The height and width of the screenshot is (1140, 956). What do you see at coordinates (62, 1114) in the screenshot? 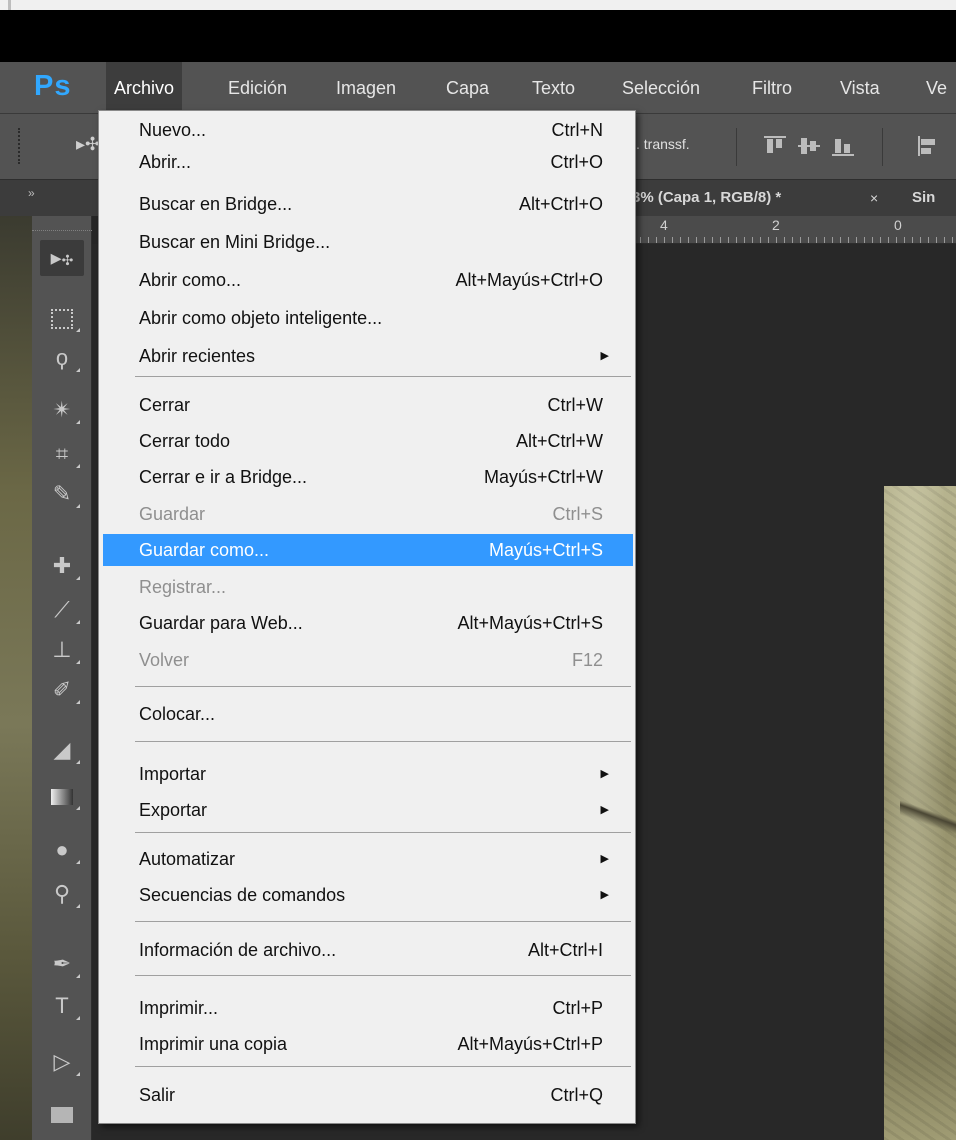
I see `rectangle-tool-icon` at bounding box center [62, 1114].